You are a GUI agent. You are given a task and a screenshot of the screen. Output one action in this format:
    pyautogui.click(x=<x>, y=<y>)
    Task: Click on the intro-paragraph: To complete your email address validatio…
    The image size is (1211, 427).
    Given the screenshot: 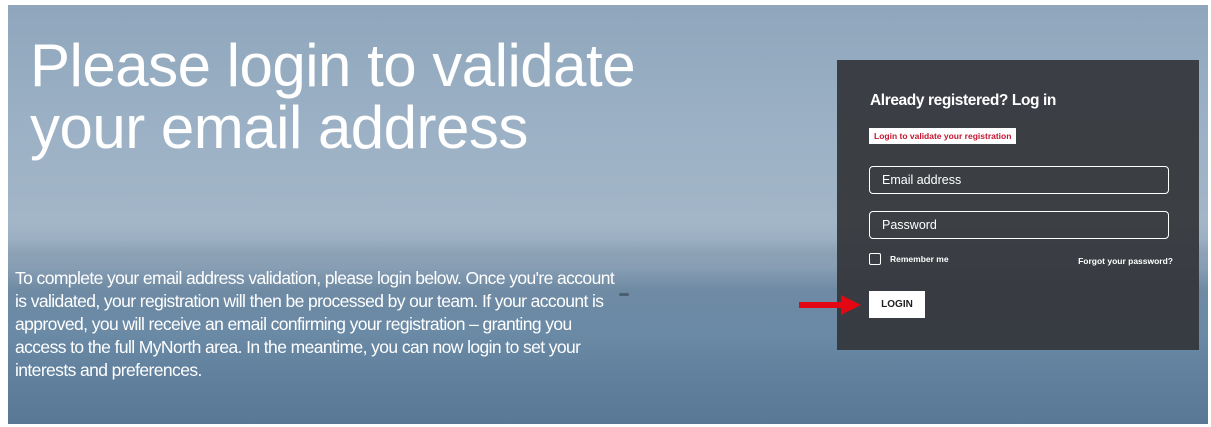 What is the action you would take?
    pyautogui.click(x=315, y=324)
    